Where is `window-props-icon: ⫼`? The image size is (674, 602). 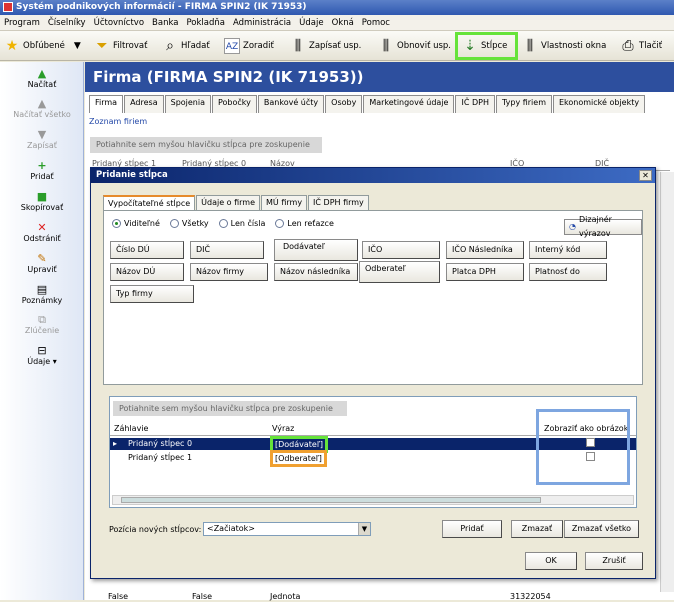 window-props-icon: ⫼ is located at coordinates (530, 46).